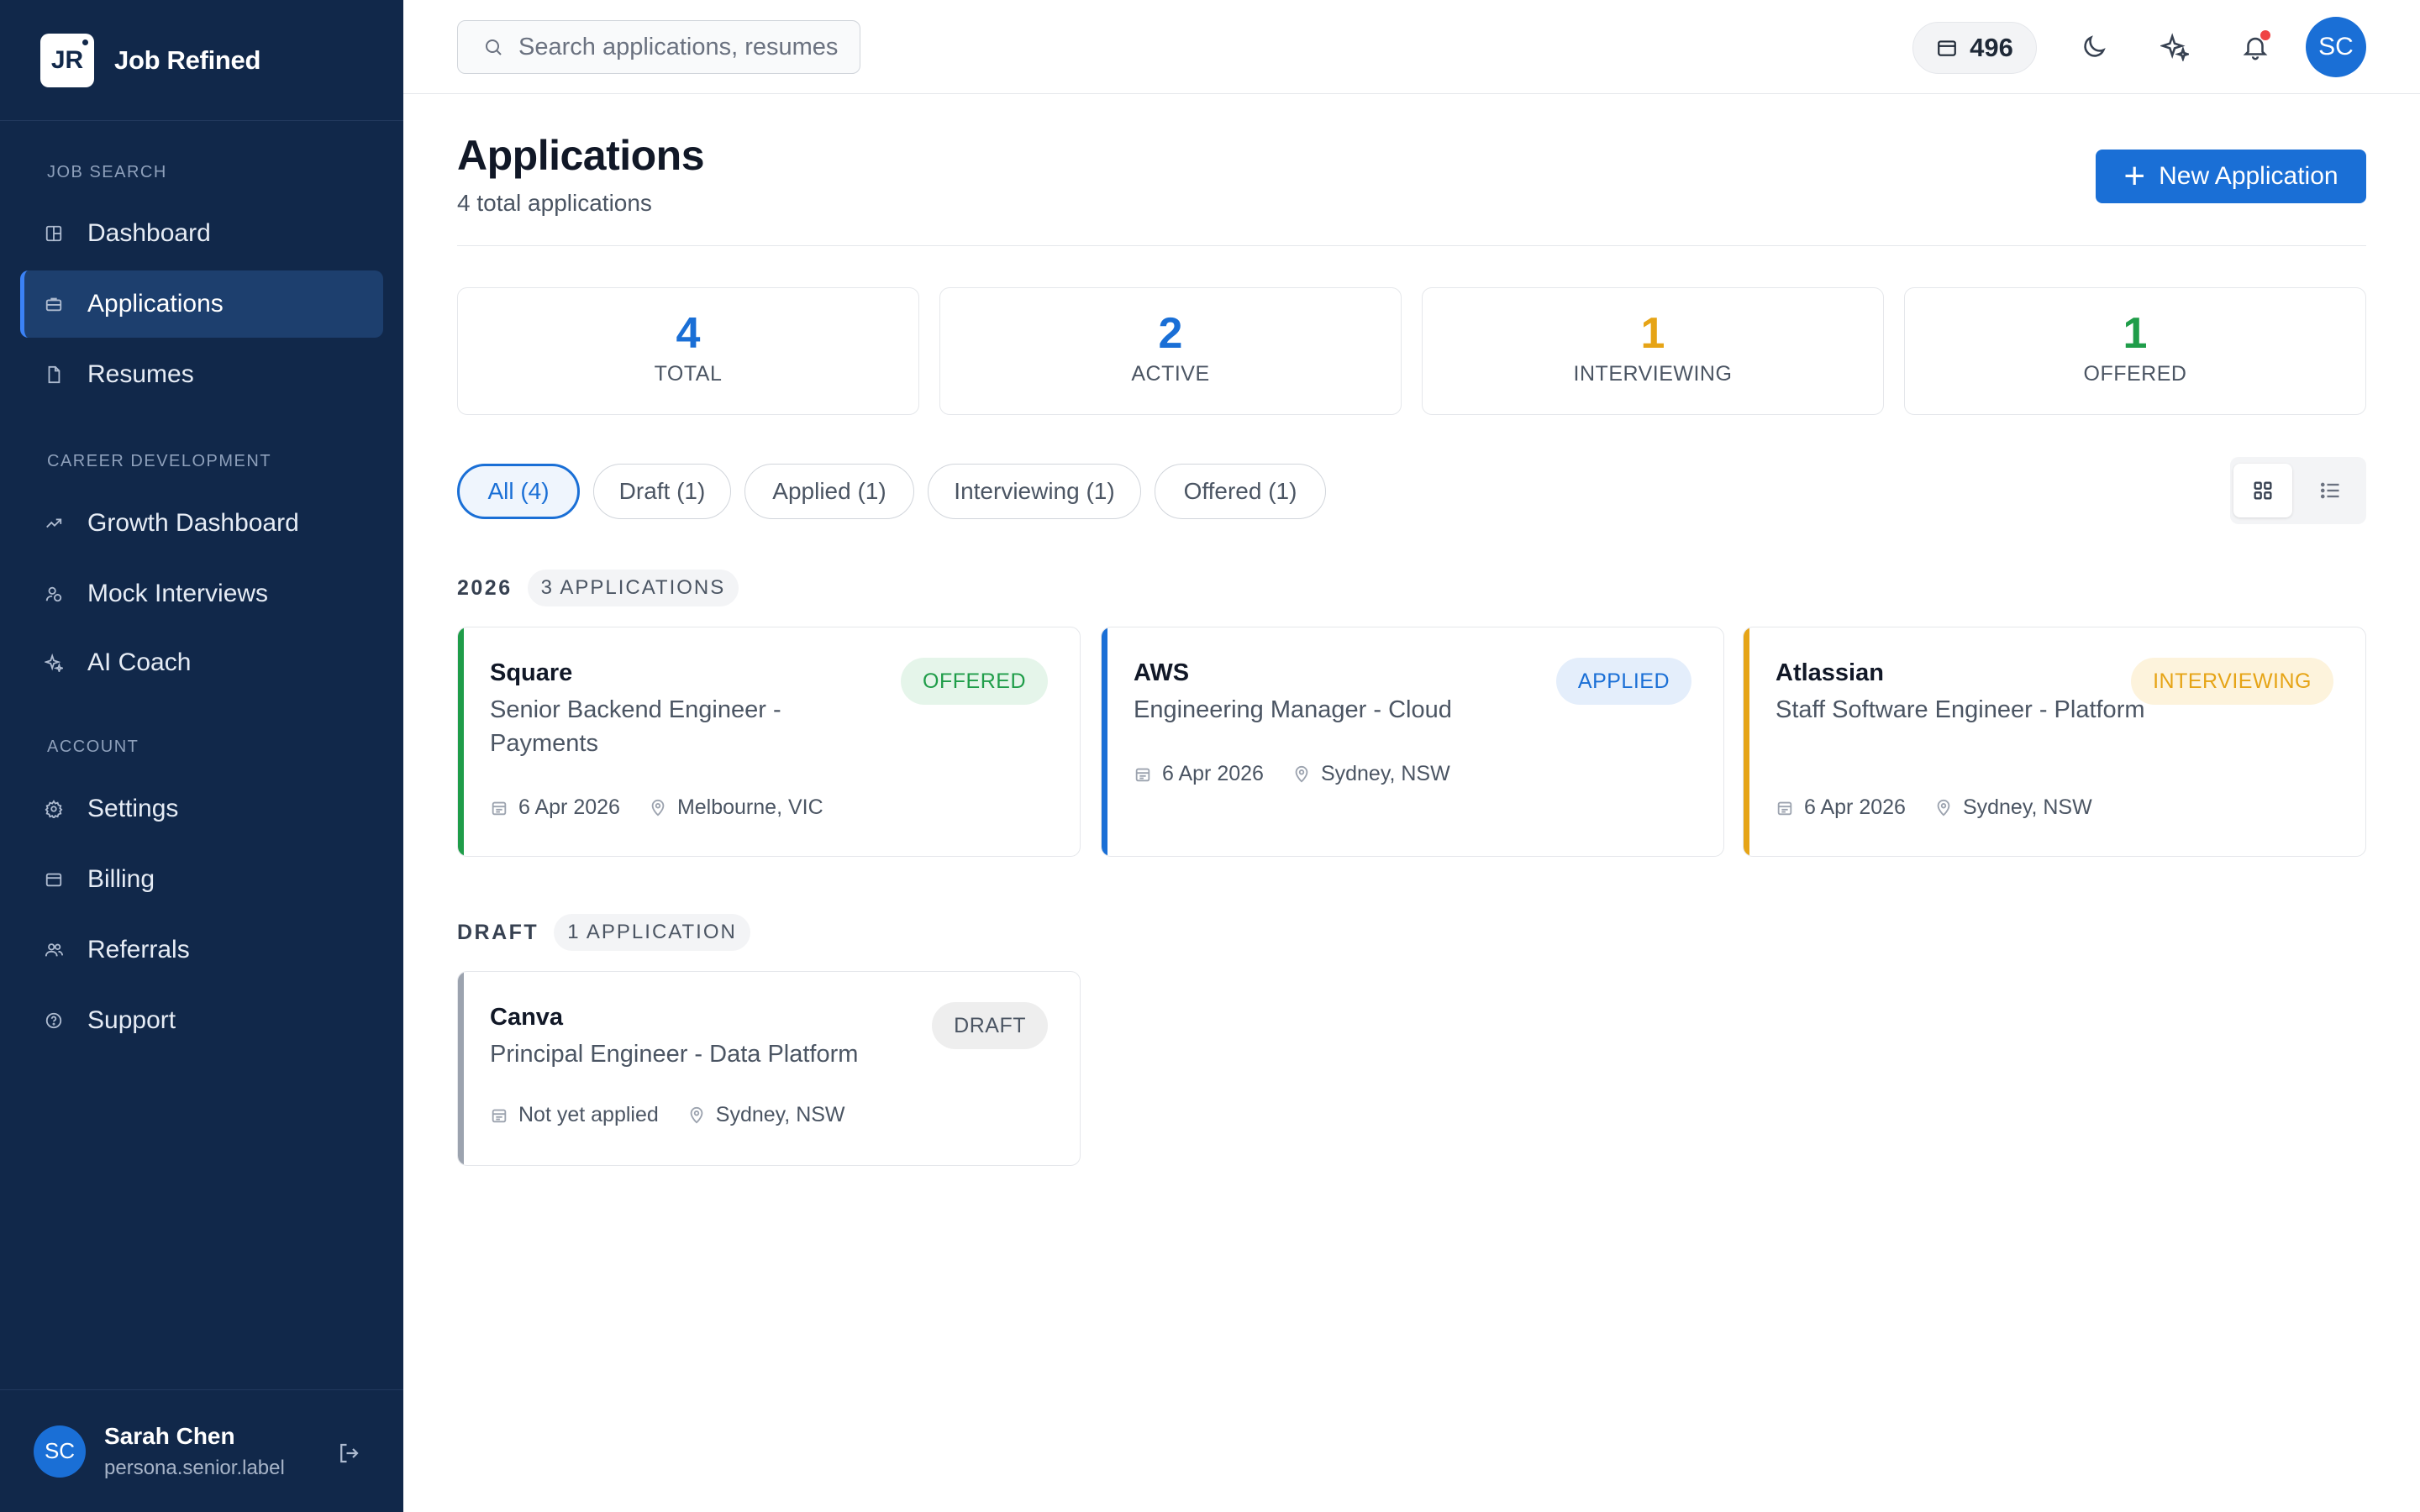 This screenshot has height=1512, width=2420. I want to click on sidebar-item-resumes: Resumes, so click(202, 374).